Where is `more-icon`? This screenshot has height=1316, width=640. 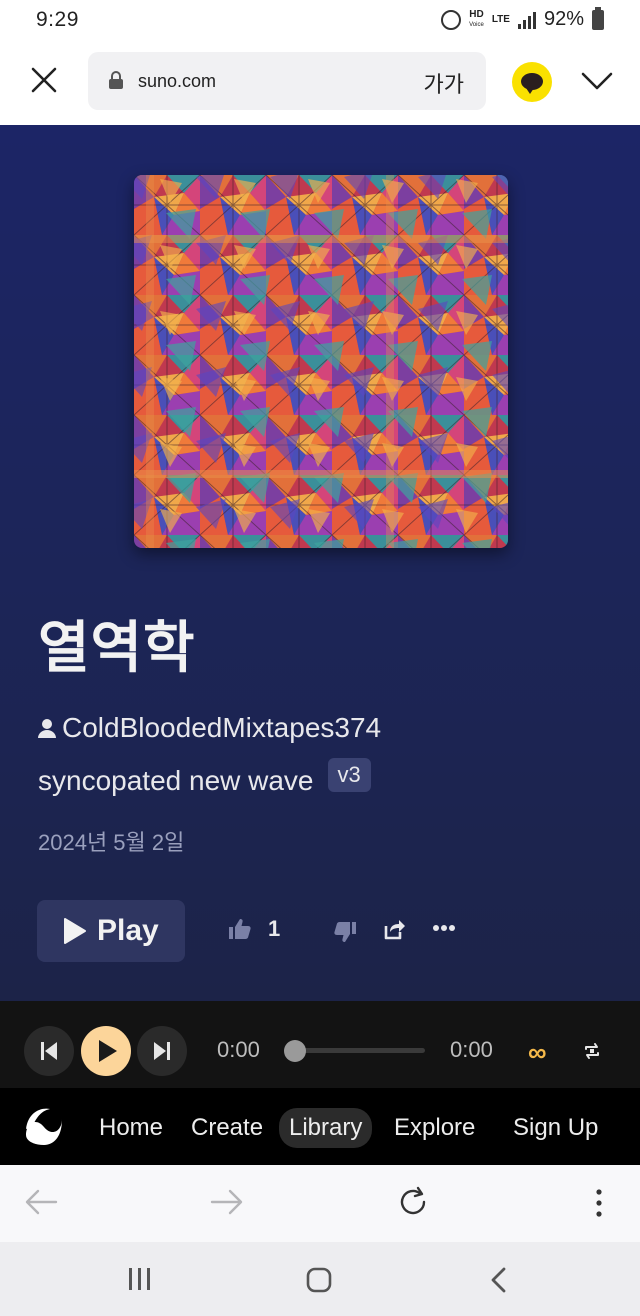
more-icon is located at coordinates (444, 928).